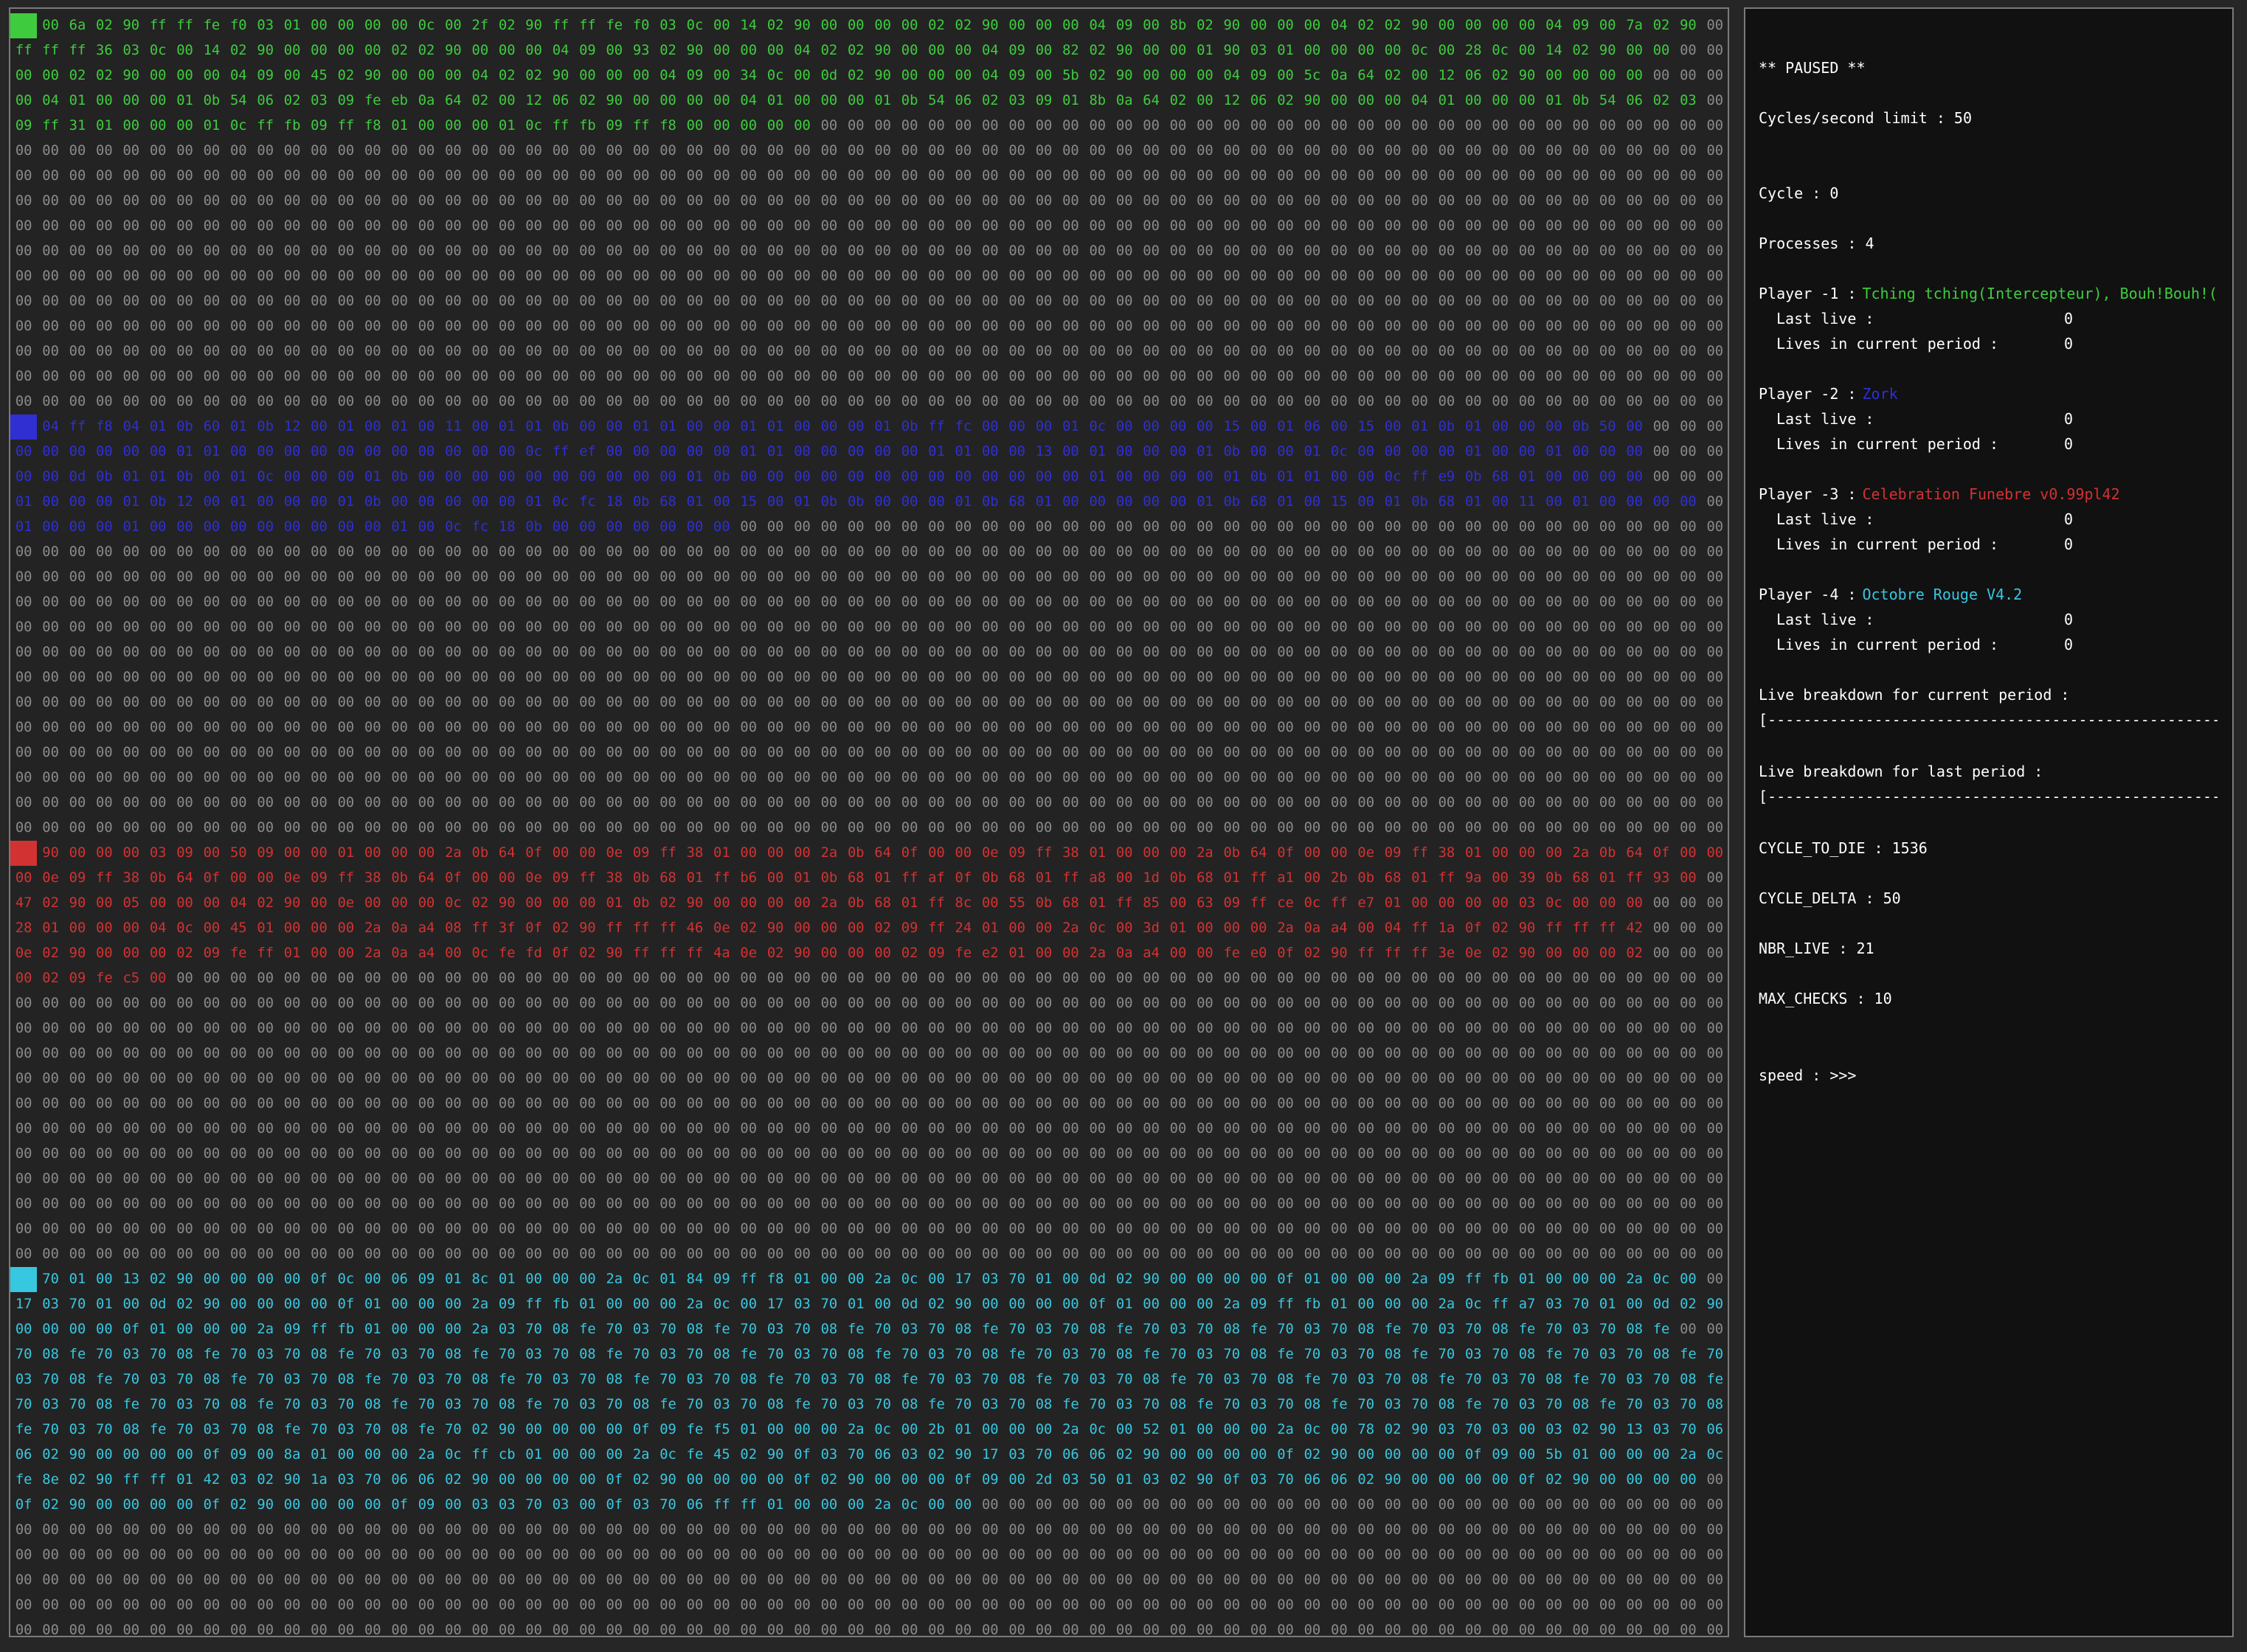  I want to click on memory-byte: 08, so click(50, 1354).